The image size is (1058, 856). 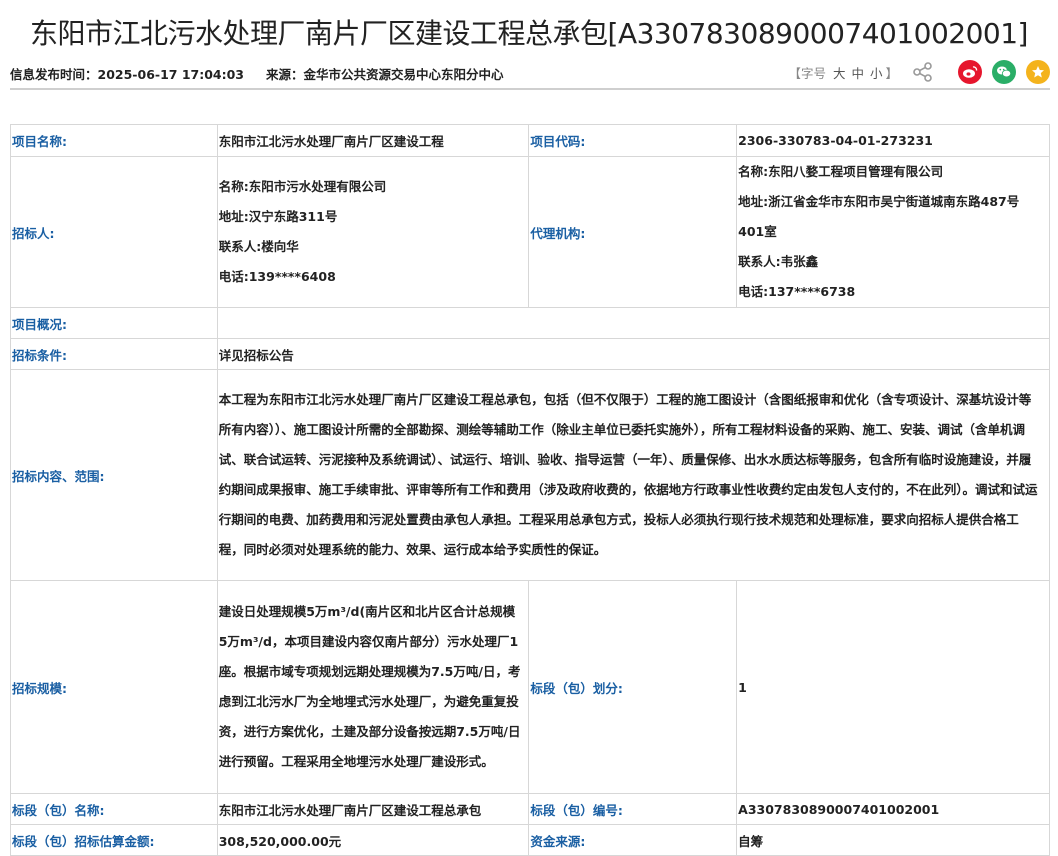 What do you see at coordinates (373, 809) in the screenshot?
I see `section-name-value: 东阳市江北污水处理厂南片厂区建设工程总承包` at bounding box center [373, 809].